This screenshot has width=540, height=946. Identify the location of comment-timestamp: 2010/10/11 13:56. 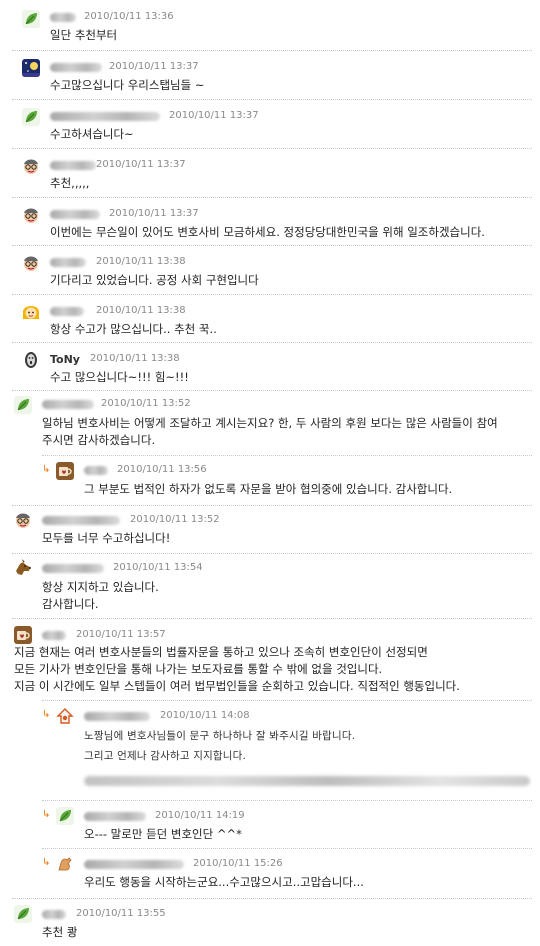
(162, 469).